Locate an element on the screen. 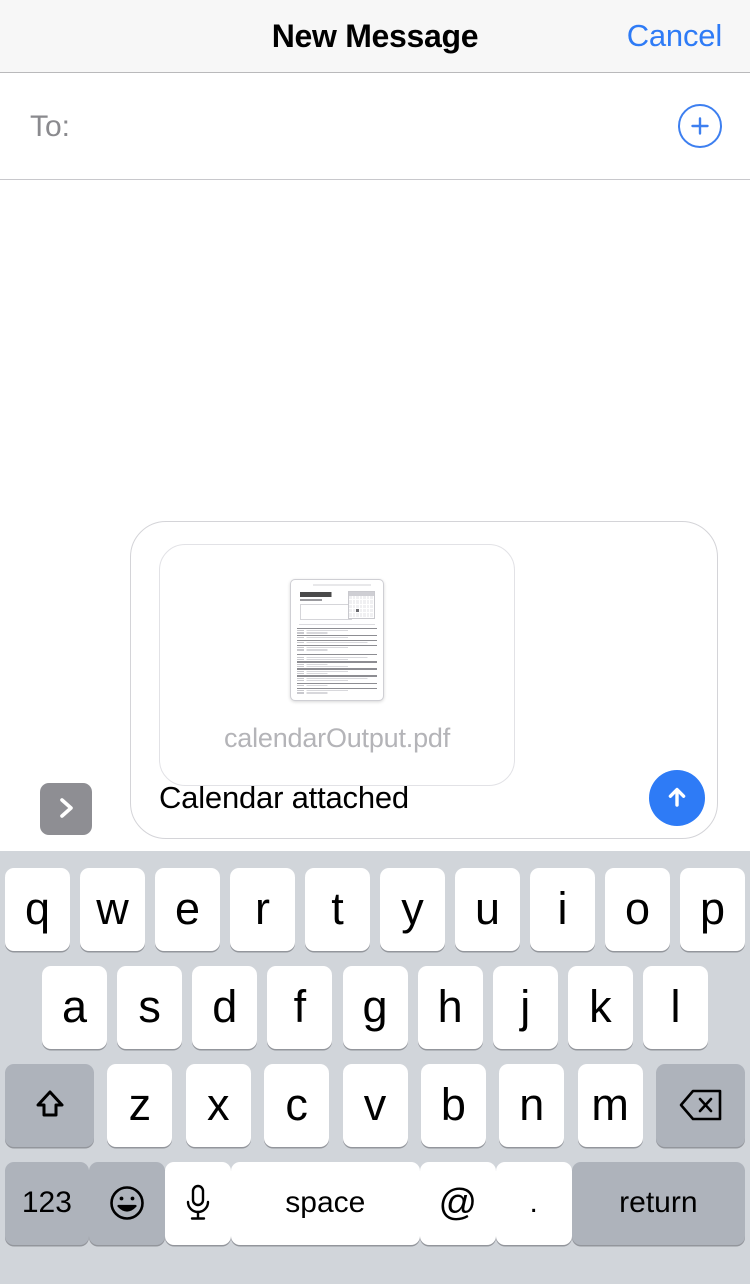 Image resolution: width=750 pixels, height=1284 pixels. key-n: n is located at coordinates (532, 1105).